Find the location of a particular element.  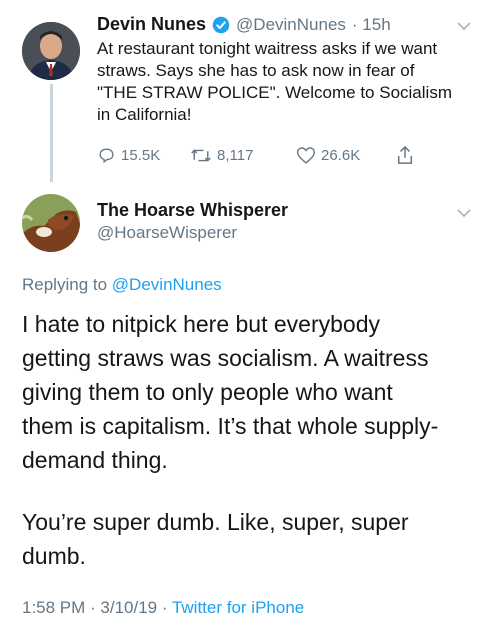

reply-button: 15.5K is located at coordinates (128, 155).